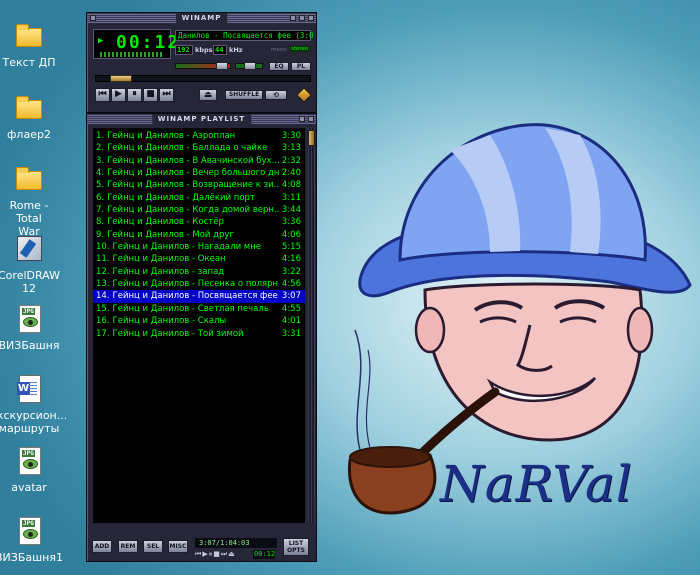 Image resolution: width=700 pixels, height=575 pixels. Describe the element at coordinates (103, 333) in the screenshot. I see `track-number: 17.` at that location.